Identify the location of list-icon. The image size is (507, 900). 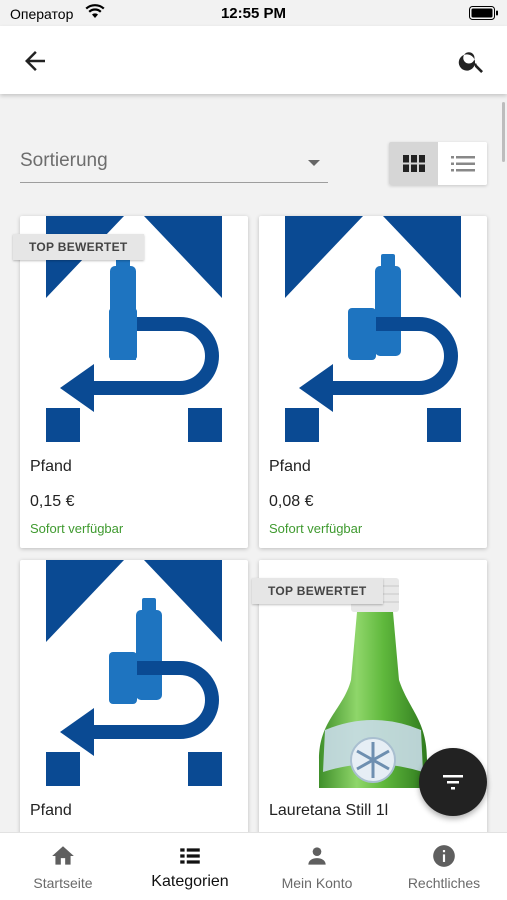
(190, 856).